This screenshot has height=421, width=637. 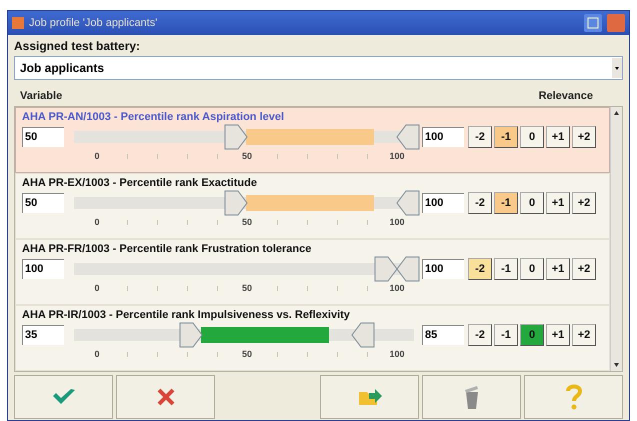 I want to click on close-icon, so click(x=166, y=397).